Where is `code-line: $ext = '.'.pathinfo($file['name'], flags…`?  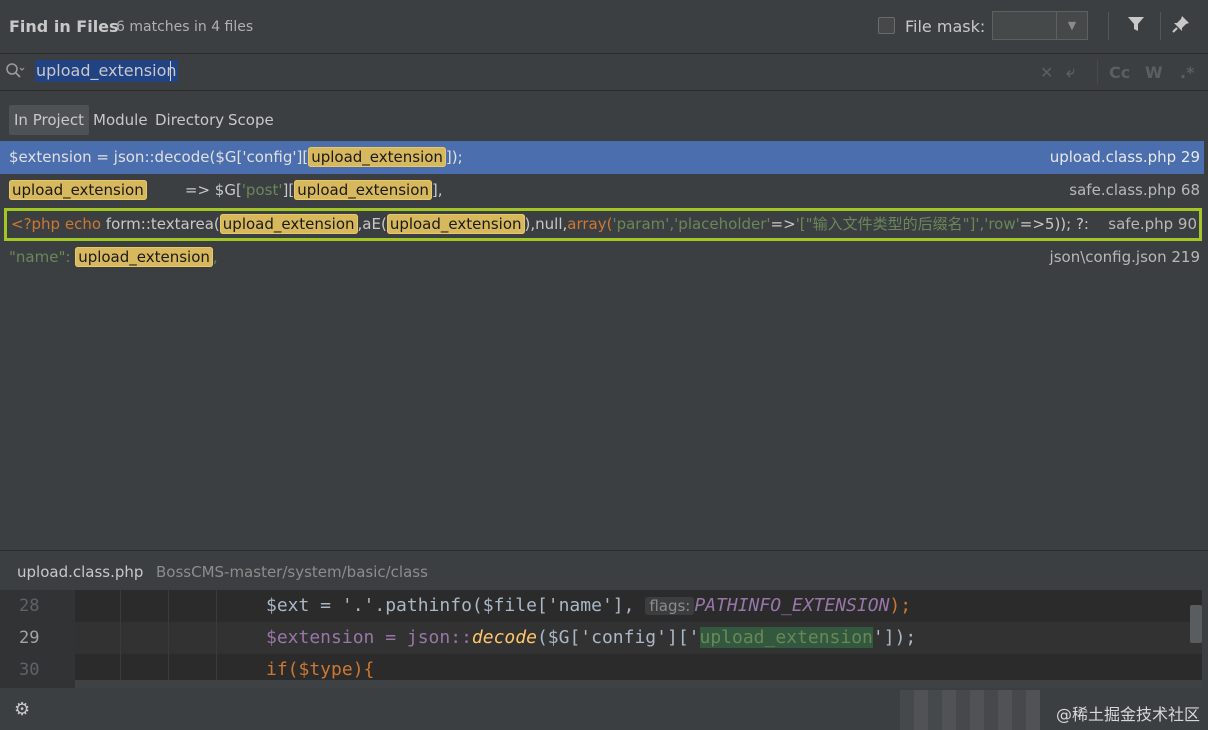 code-line: $ext = '.'.pathinfo($file['name'], flags… is located at coordinates (589, 605).